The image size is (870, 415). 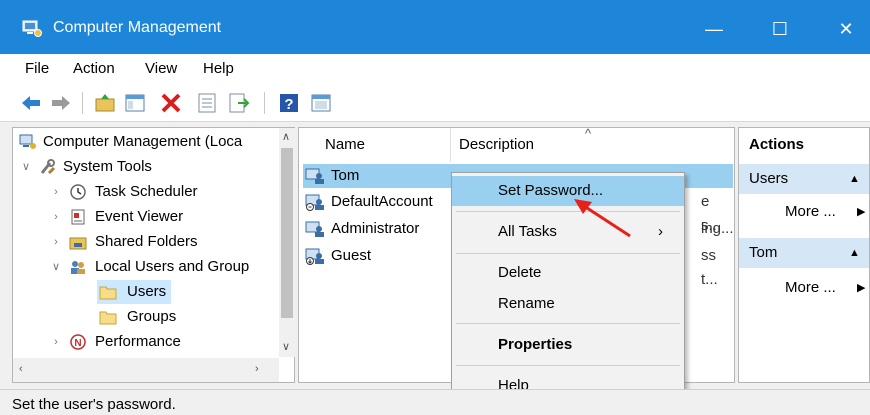 What do you see at coordinates (568, 273) in the screenshot?
I see `menu-item-delete: Delete` at bounding box center [568, 273].